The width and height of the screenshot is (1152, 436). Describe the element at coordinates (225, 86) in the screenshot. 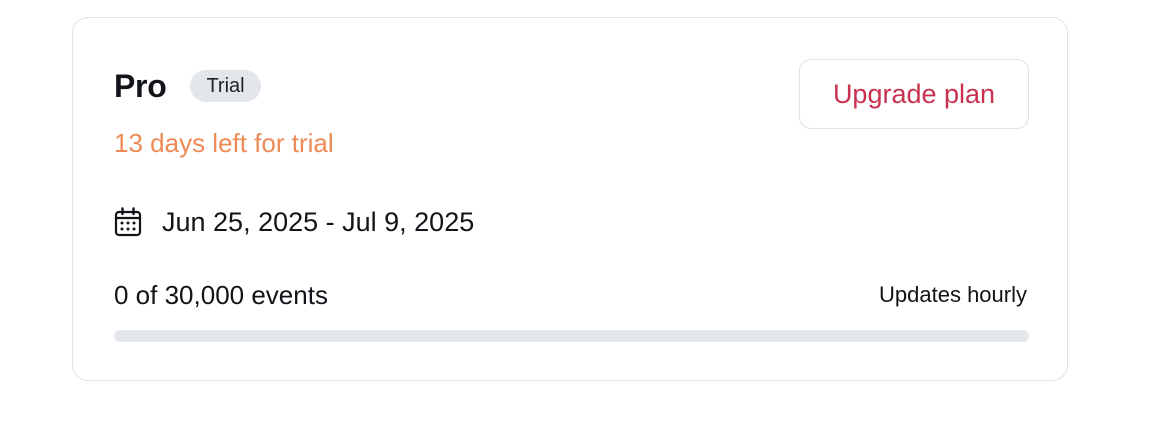

I see `trial-badge: Trial` at that location.